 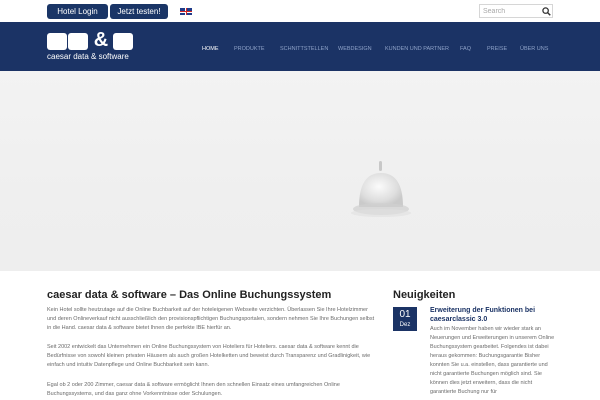 I want to click on search-icon, so click(x=546, y=11).